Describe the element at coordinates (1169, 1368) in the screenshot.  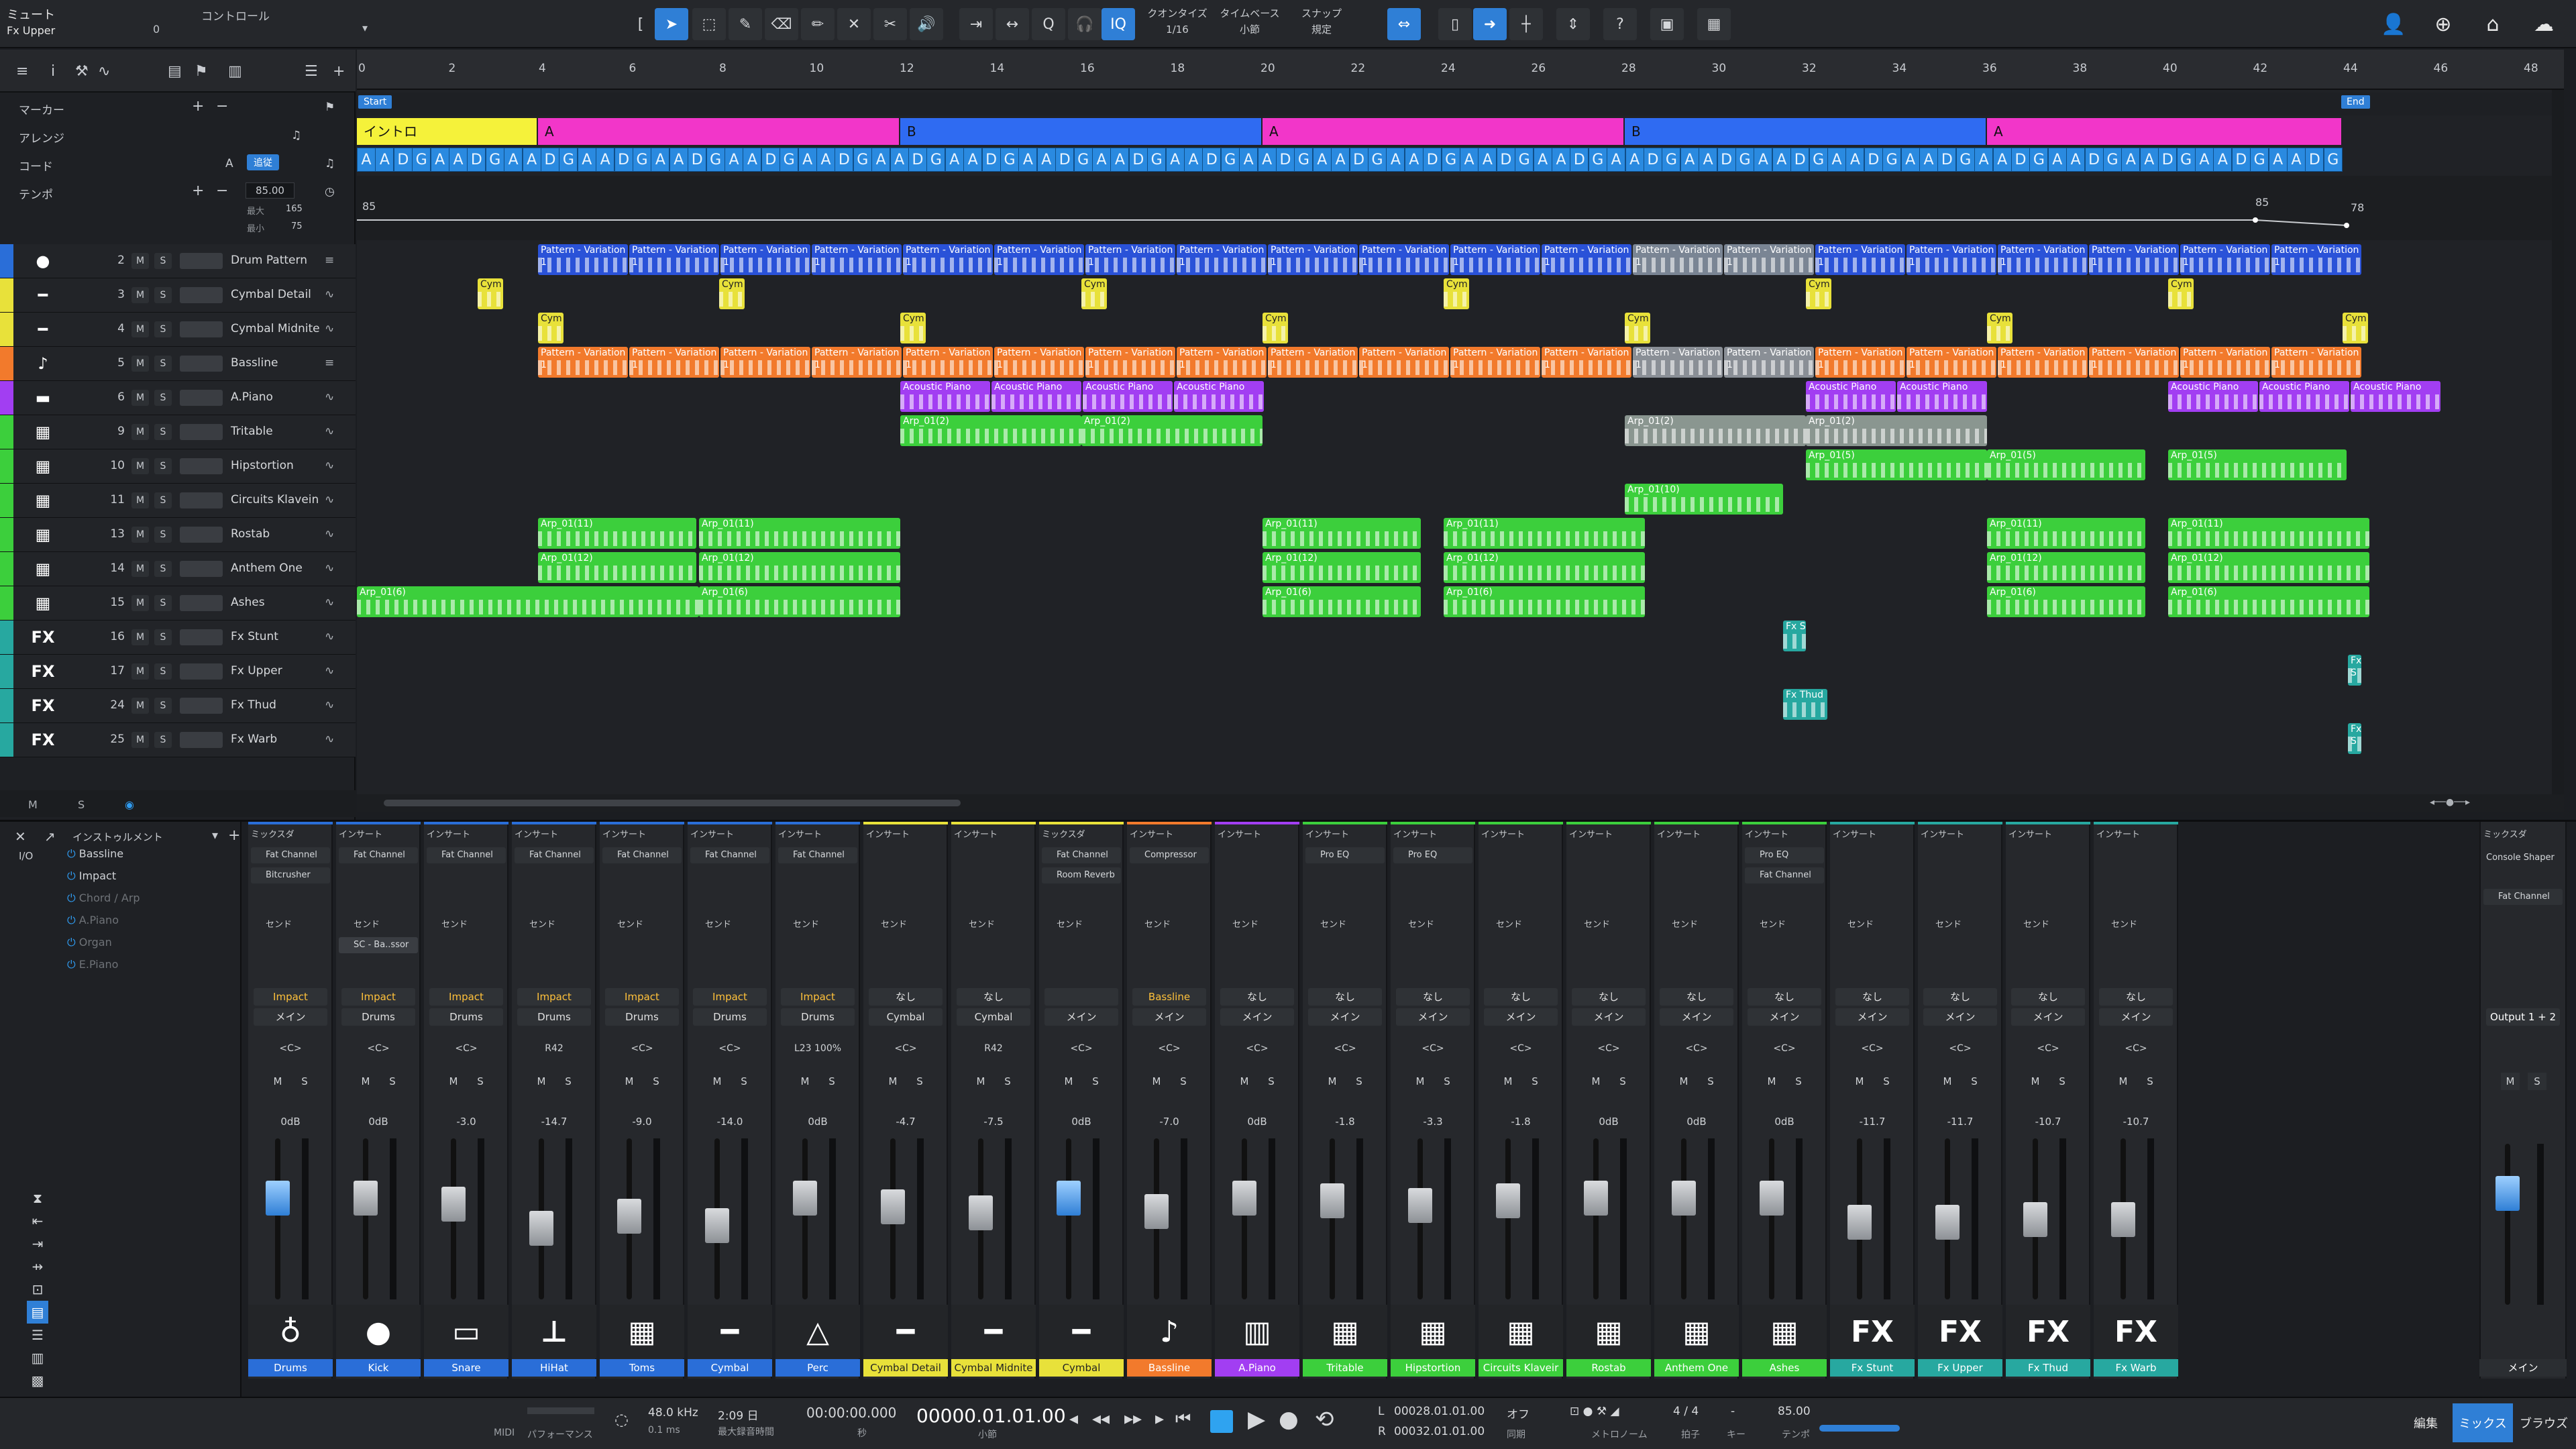
I see `channel-name: Bassline` at that location.